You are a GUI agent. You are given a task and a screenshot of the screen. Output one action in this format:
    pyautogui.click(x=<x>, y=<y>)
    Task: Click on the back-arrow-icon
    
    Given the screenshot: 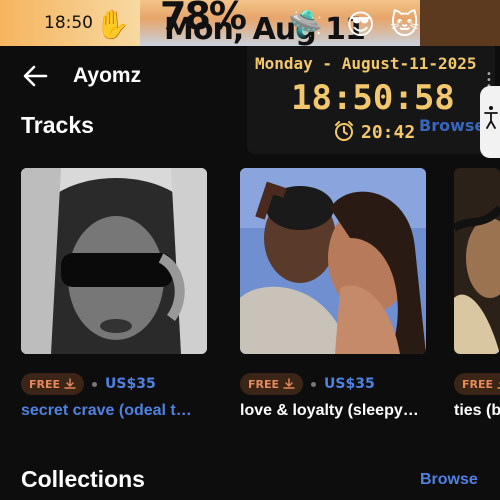 What is the action you would take?
    pyautogui.click(x=35, y=76)
    